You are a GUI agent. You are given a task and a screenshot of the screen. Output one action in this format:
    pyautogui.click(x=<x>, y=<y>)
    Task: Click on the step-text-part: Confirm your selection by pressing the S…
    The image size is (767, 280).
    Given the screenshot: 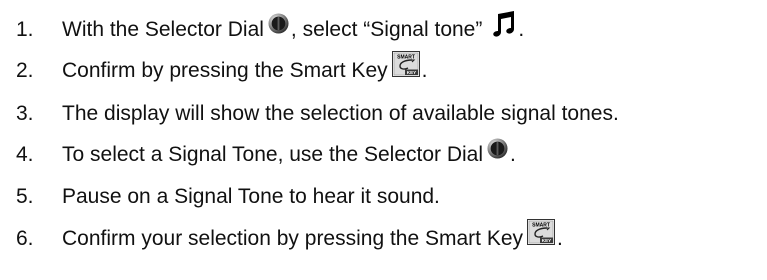 What is the action you would take?
    pyautogui.click(x=293, y=238)
    